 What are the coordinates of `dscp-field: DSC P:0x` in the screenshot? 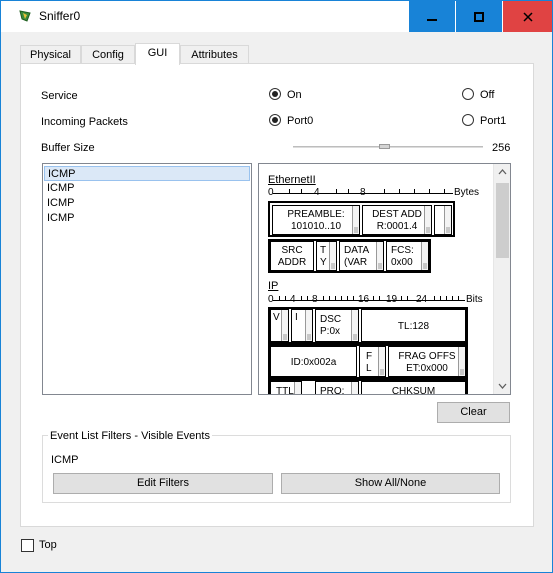 It's located at (337, 325).